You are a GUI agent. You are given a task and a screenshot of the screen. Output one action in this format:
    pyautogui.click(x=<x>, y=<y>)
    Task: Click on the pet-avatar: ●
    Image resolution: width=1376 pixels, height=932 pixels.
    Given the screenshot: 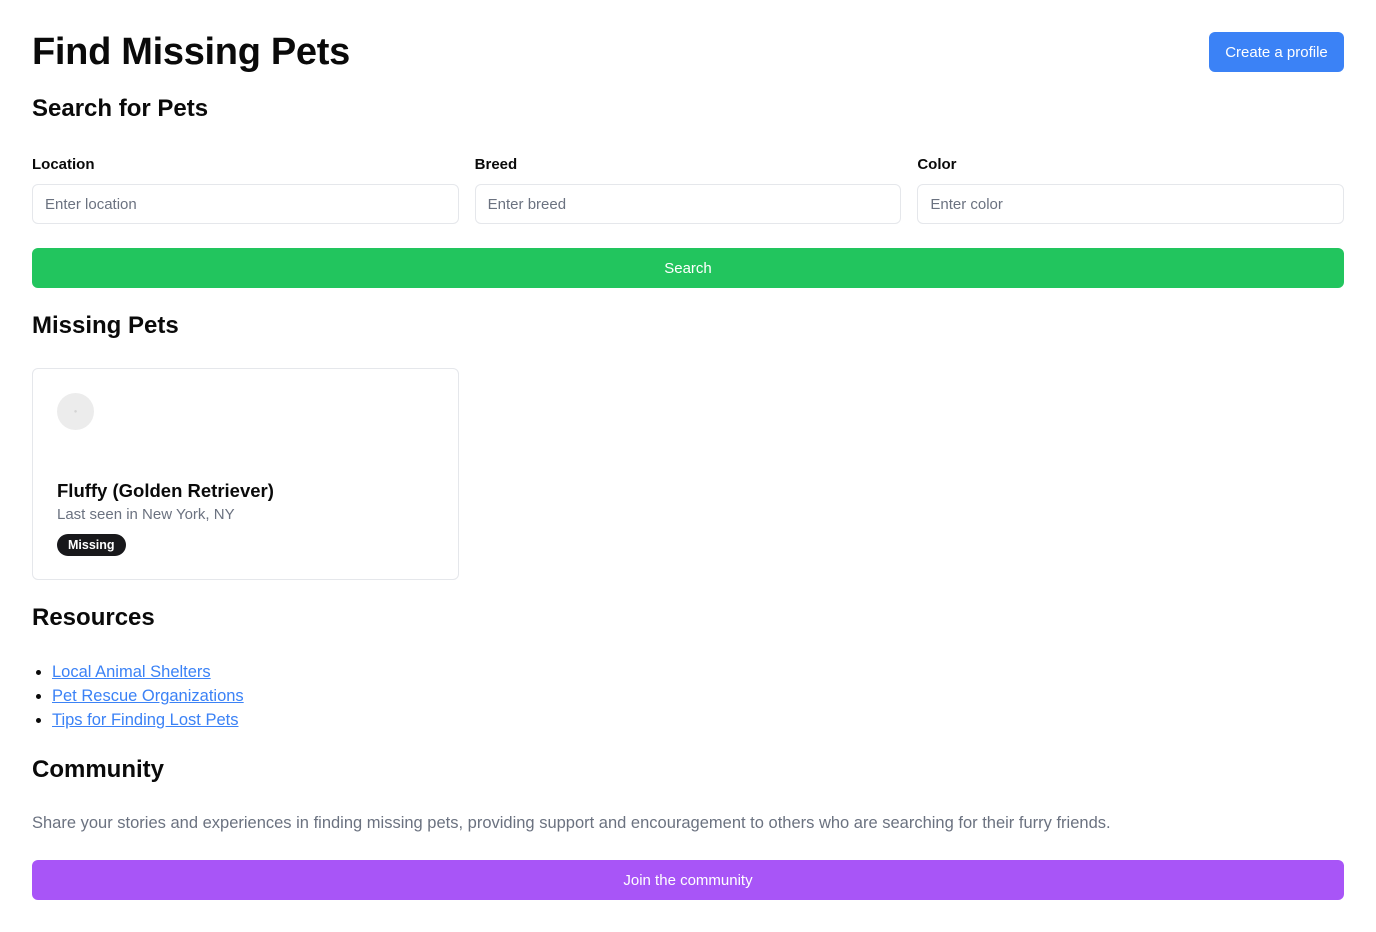 What is the action you would take?
    pyautogui.click(x=75, y=411)
    